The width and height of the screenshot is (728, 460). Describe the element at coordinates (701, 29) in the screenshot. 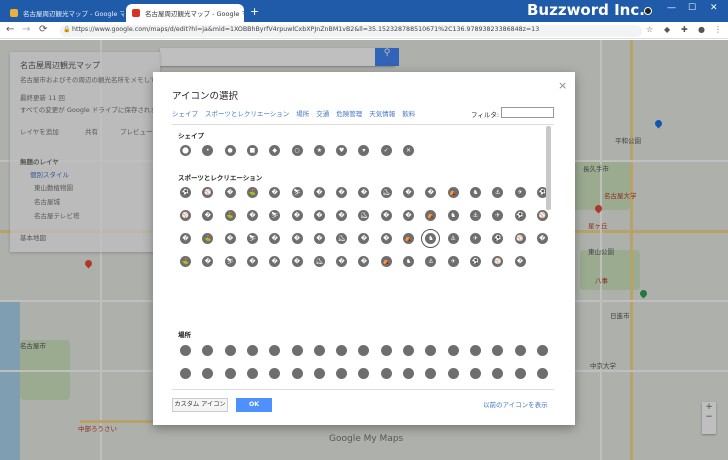

I see `profile-avatar-icon: ●` at that location.